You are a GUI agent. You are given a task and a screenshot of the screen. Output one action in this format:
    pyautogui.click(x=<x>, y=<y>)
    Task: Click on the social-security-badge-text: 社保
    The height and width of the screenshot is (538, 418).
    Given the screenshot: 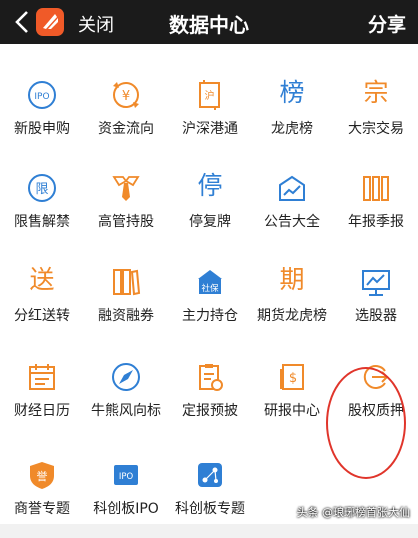 What is the action you would take?
    pyautogui.click(x=210, y=288)
    